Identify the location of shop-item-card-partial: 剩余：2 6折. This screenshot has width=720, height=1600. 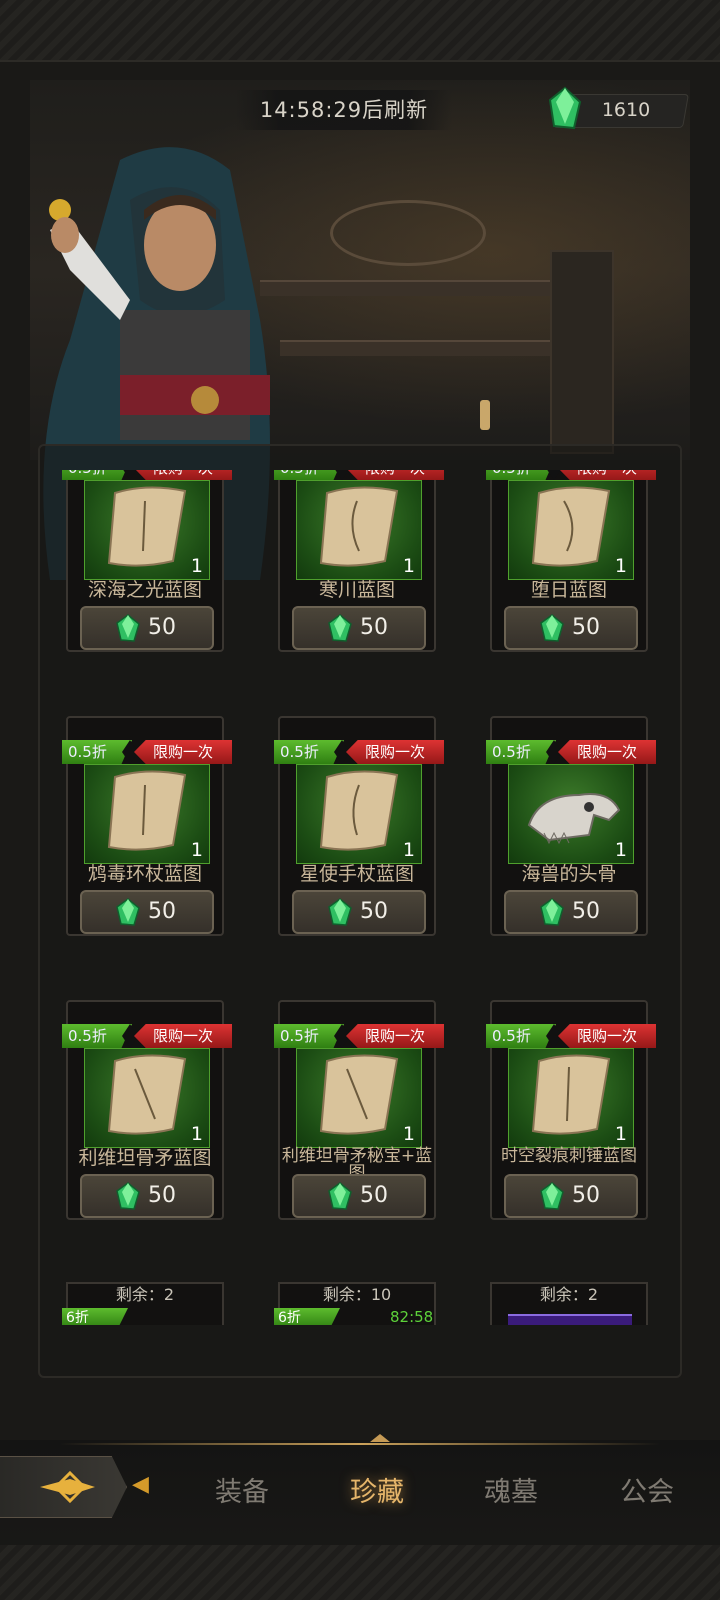
(143, 1303).